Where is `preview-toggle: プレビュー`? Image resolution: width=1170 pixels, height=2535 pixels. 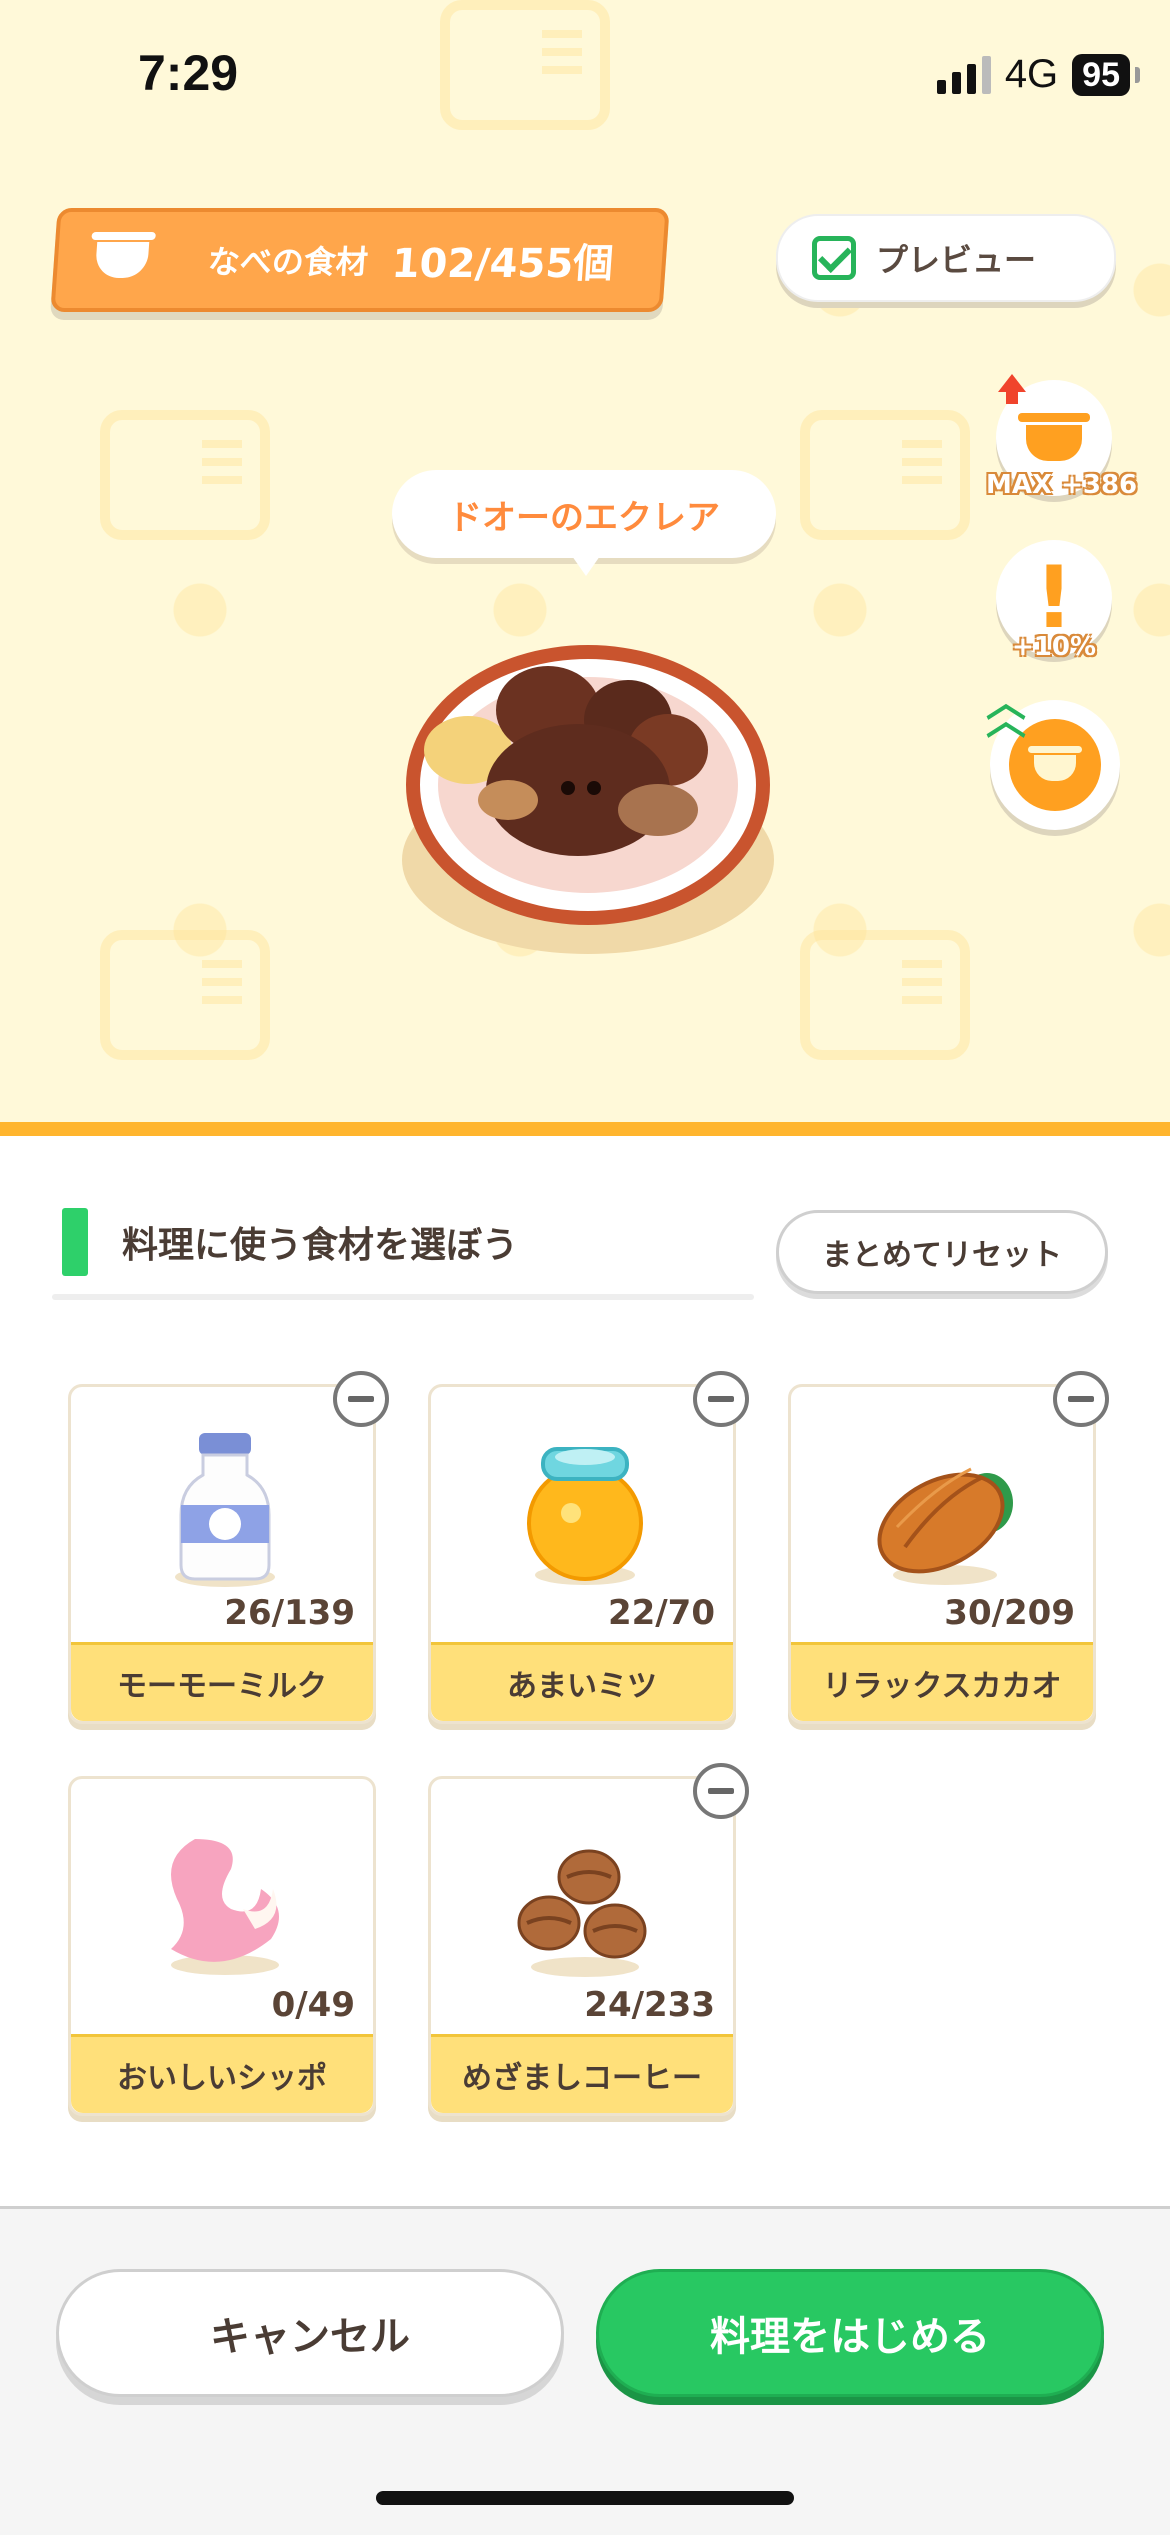 preview-toggle: プレビュー is located at coordinates (946, 258).